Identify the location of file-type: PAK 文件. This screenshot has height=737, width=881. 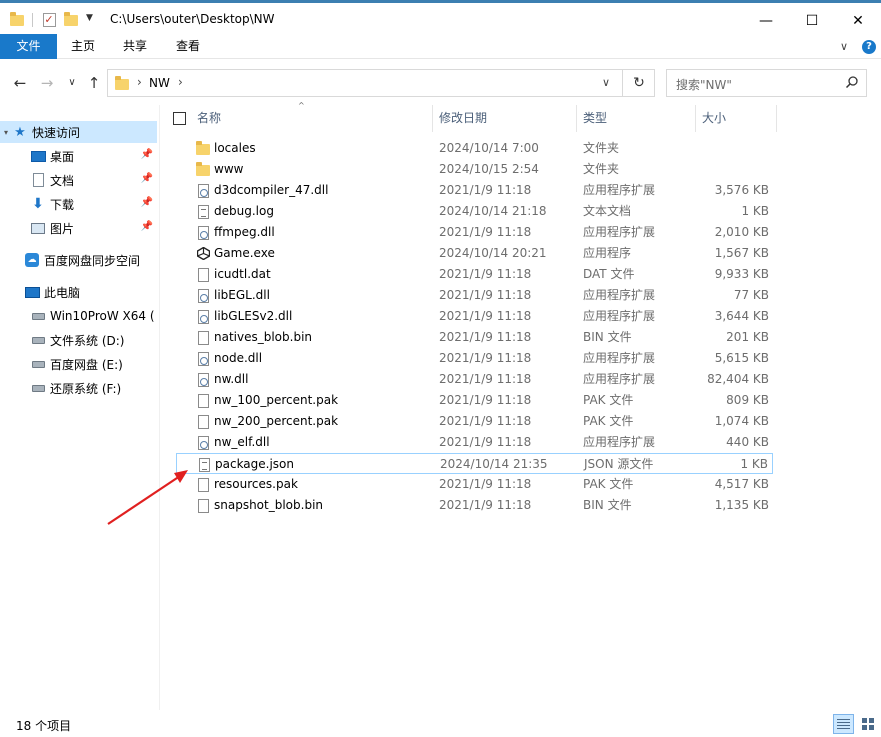
(608, 400).